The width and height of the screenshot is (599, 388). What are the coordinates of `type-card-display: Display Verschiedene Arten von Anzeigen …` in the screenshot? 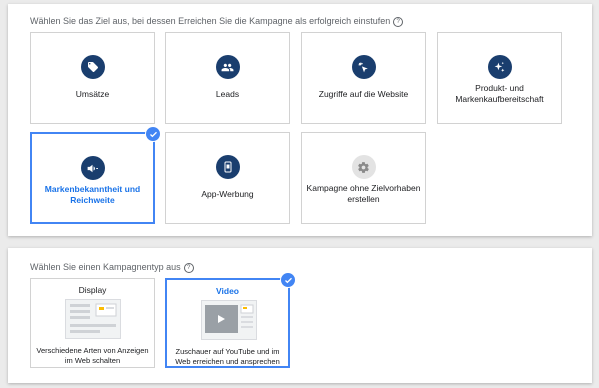 It's located at (92, 323).